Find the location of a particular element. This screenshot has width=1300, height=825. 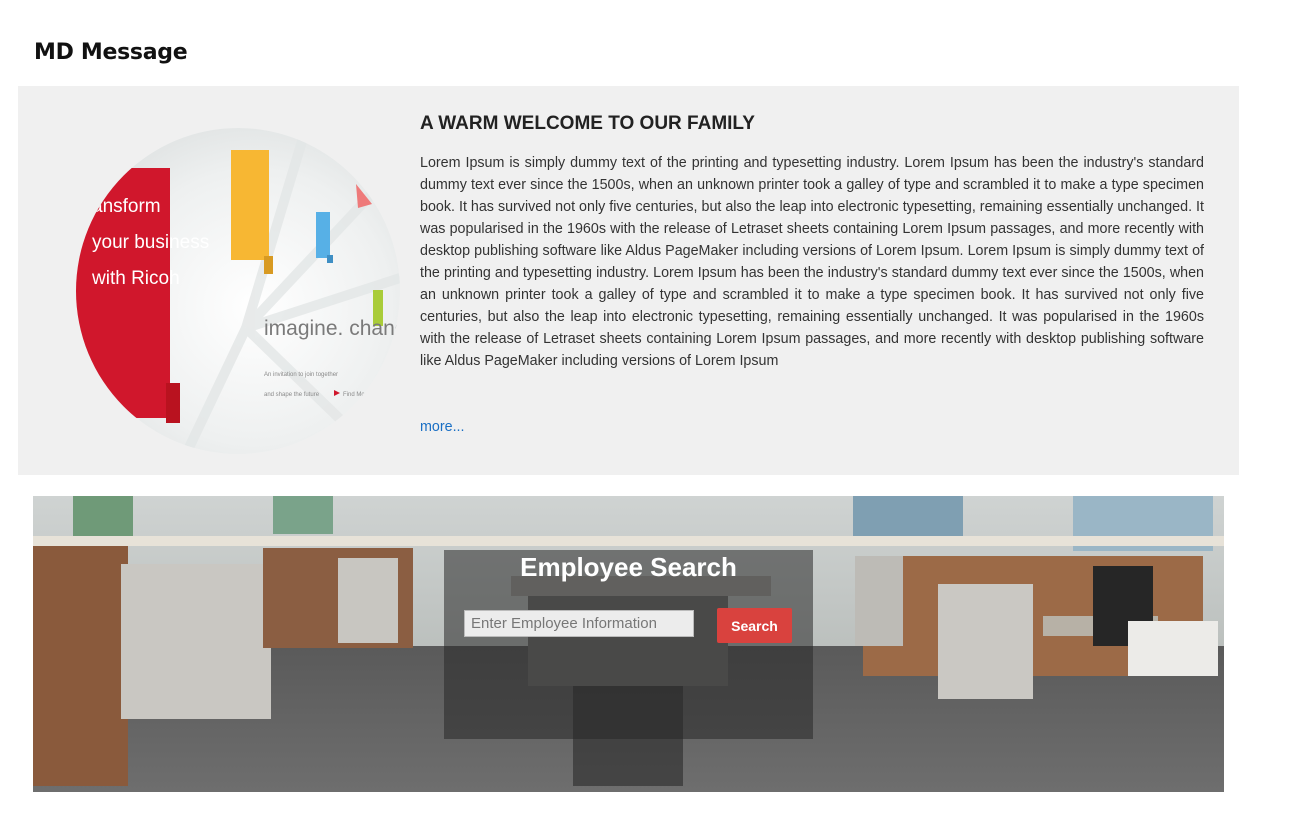

employee-search-panel: Employee Search Search is located at coordinates (628, 644).